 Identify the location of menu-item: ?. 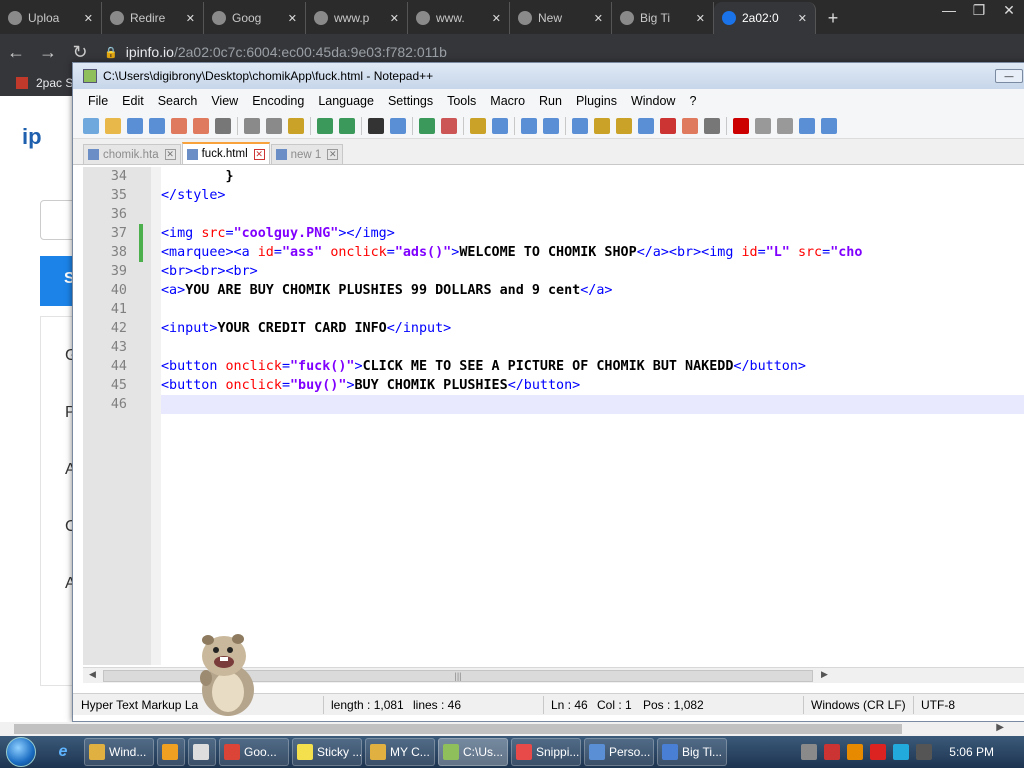
(692, 101).